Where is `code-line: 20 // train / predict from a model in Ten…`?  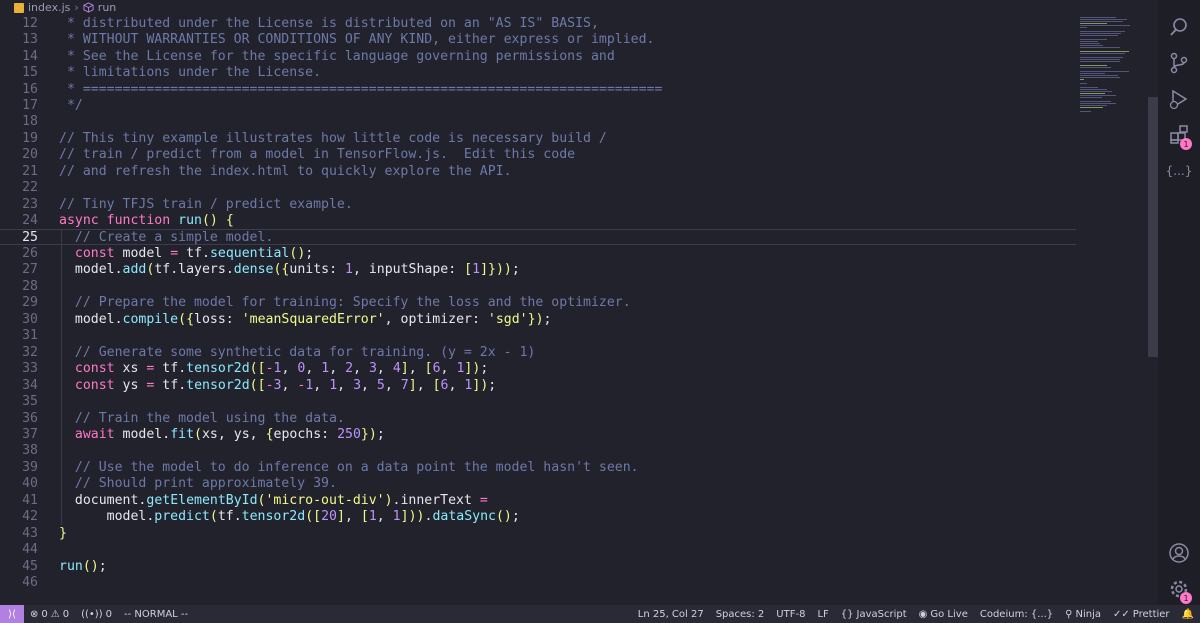 code-line: 20 // train / predict from a model in Ten… is located at coordinates (538, 155).